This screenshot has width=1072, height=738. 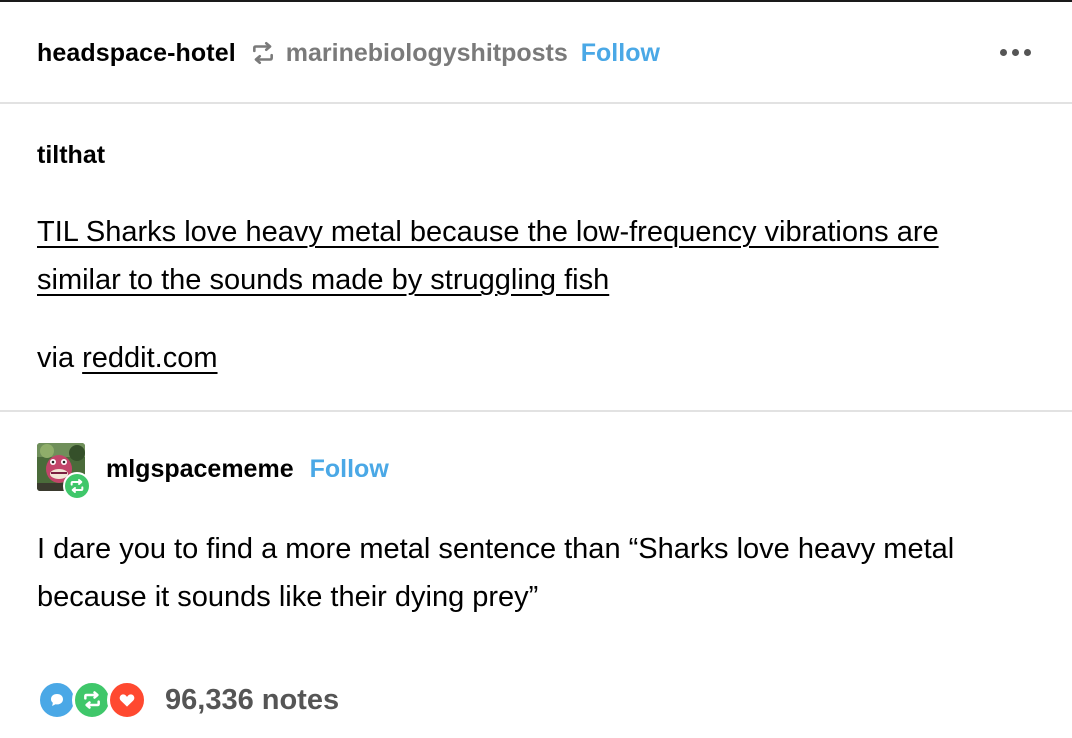 What do you see at coordinates (536, 1) in the screenshot?
I see `window-top-border` at bounding box center [536, 1].